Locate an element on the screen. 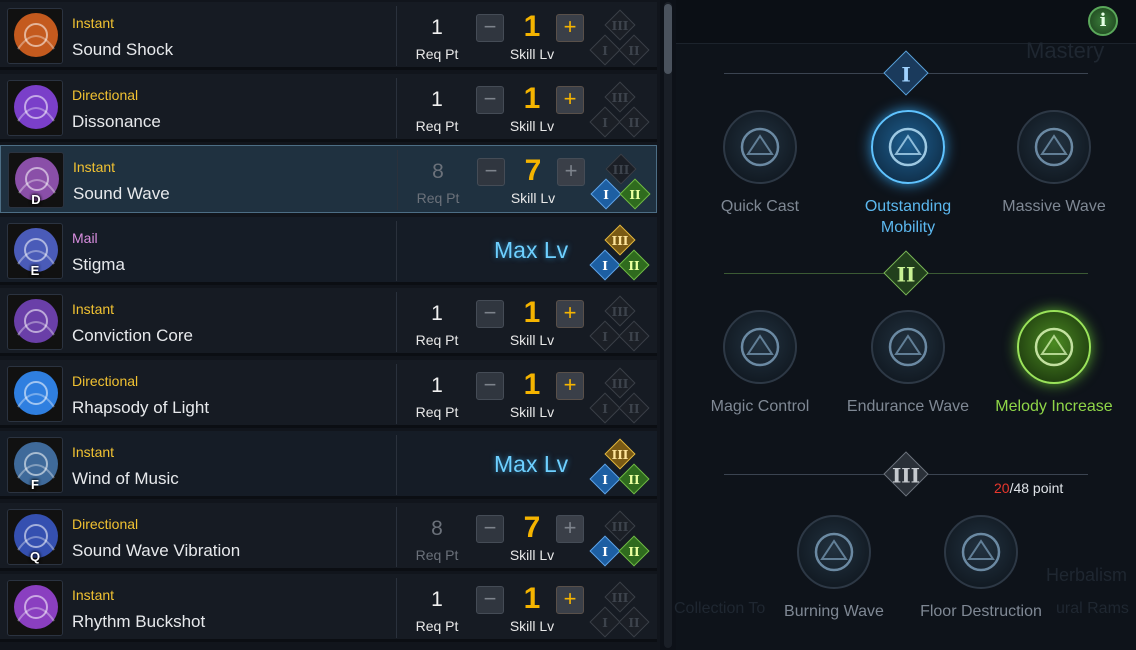  magic-control-icon is located at coordinates (760, 347).